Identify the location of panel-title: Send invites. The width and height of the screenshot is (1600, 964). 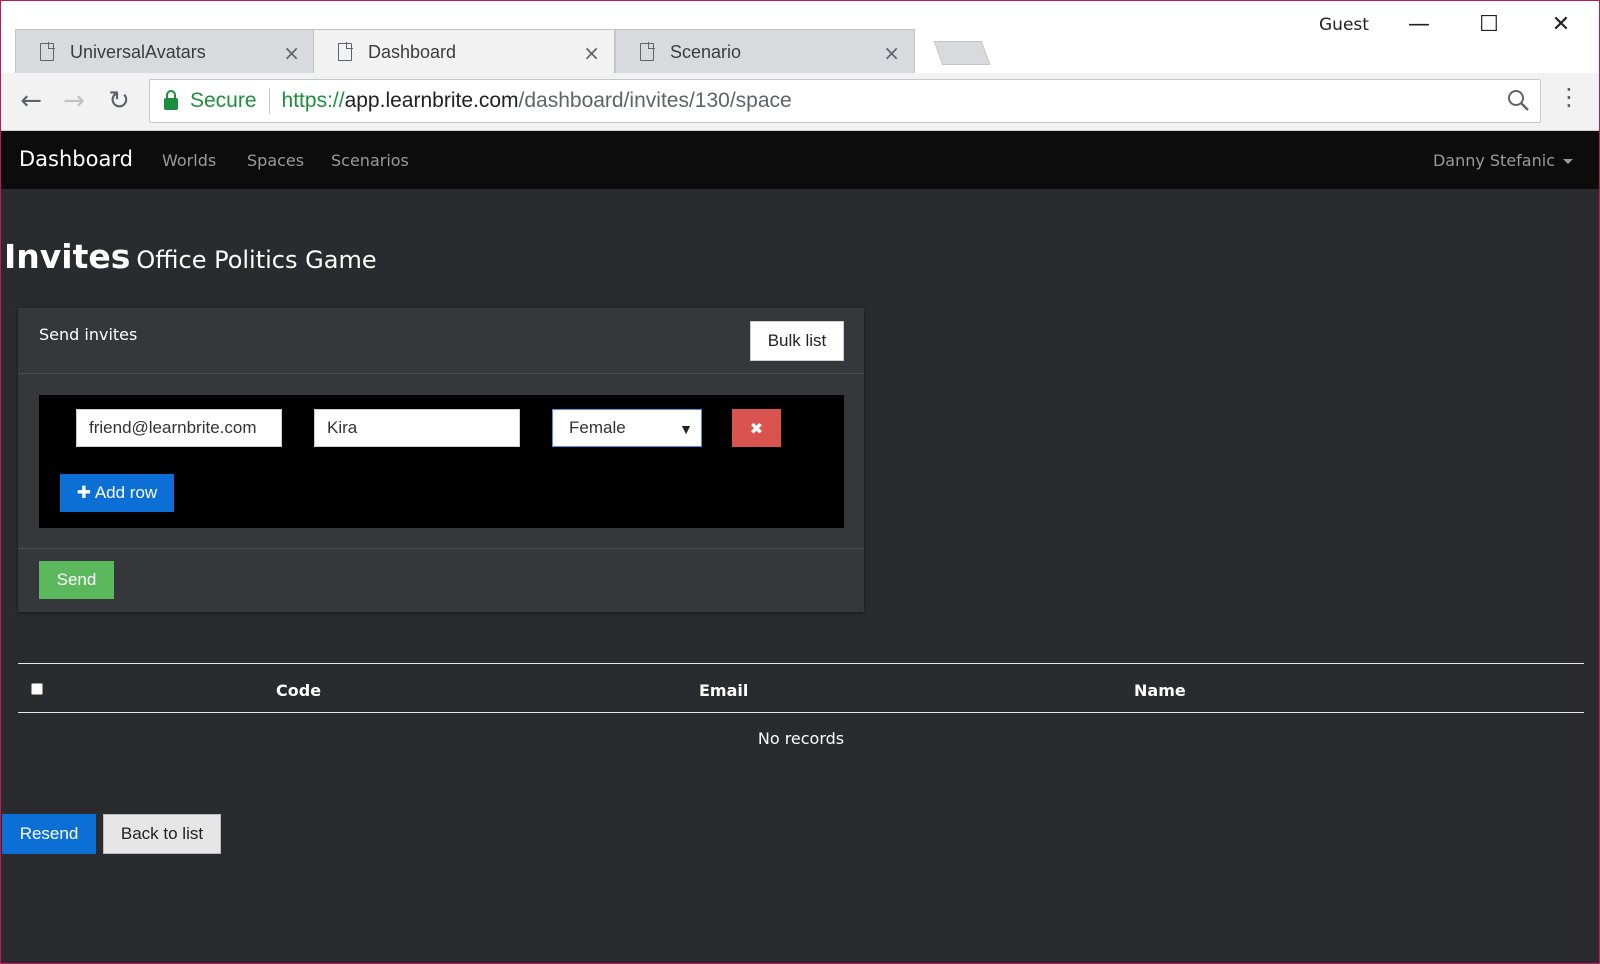
(88, 334).